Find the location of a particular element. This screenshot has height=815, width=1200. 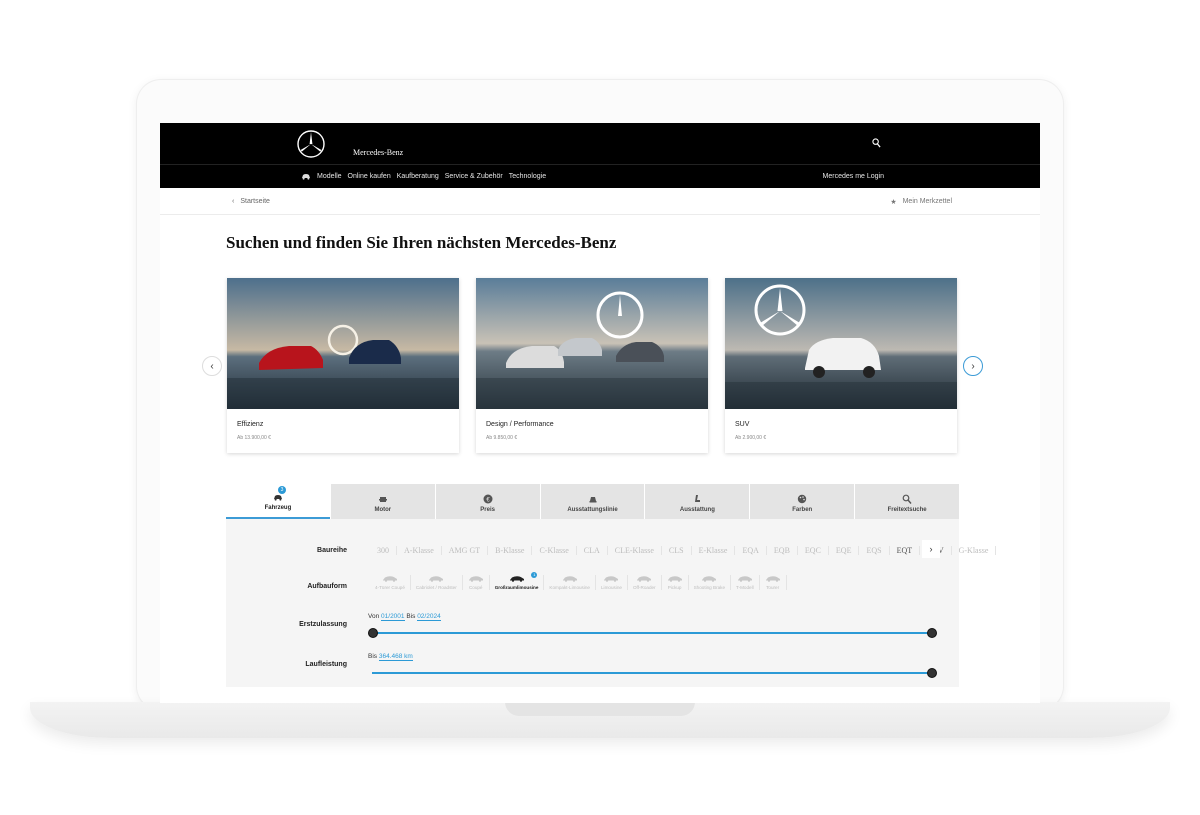

card-image is located at coordinates (592, 343).